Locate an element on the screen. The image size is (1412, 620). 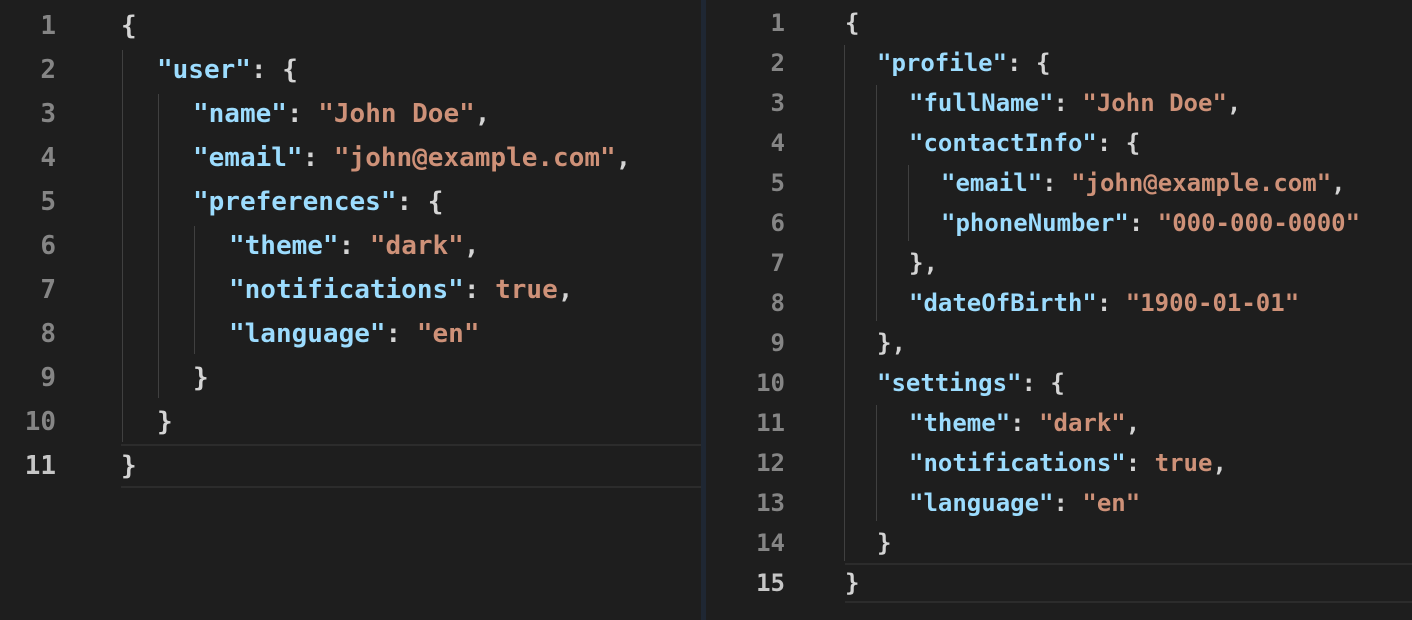
line-number: 12 is located at coordinates (770, 463).